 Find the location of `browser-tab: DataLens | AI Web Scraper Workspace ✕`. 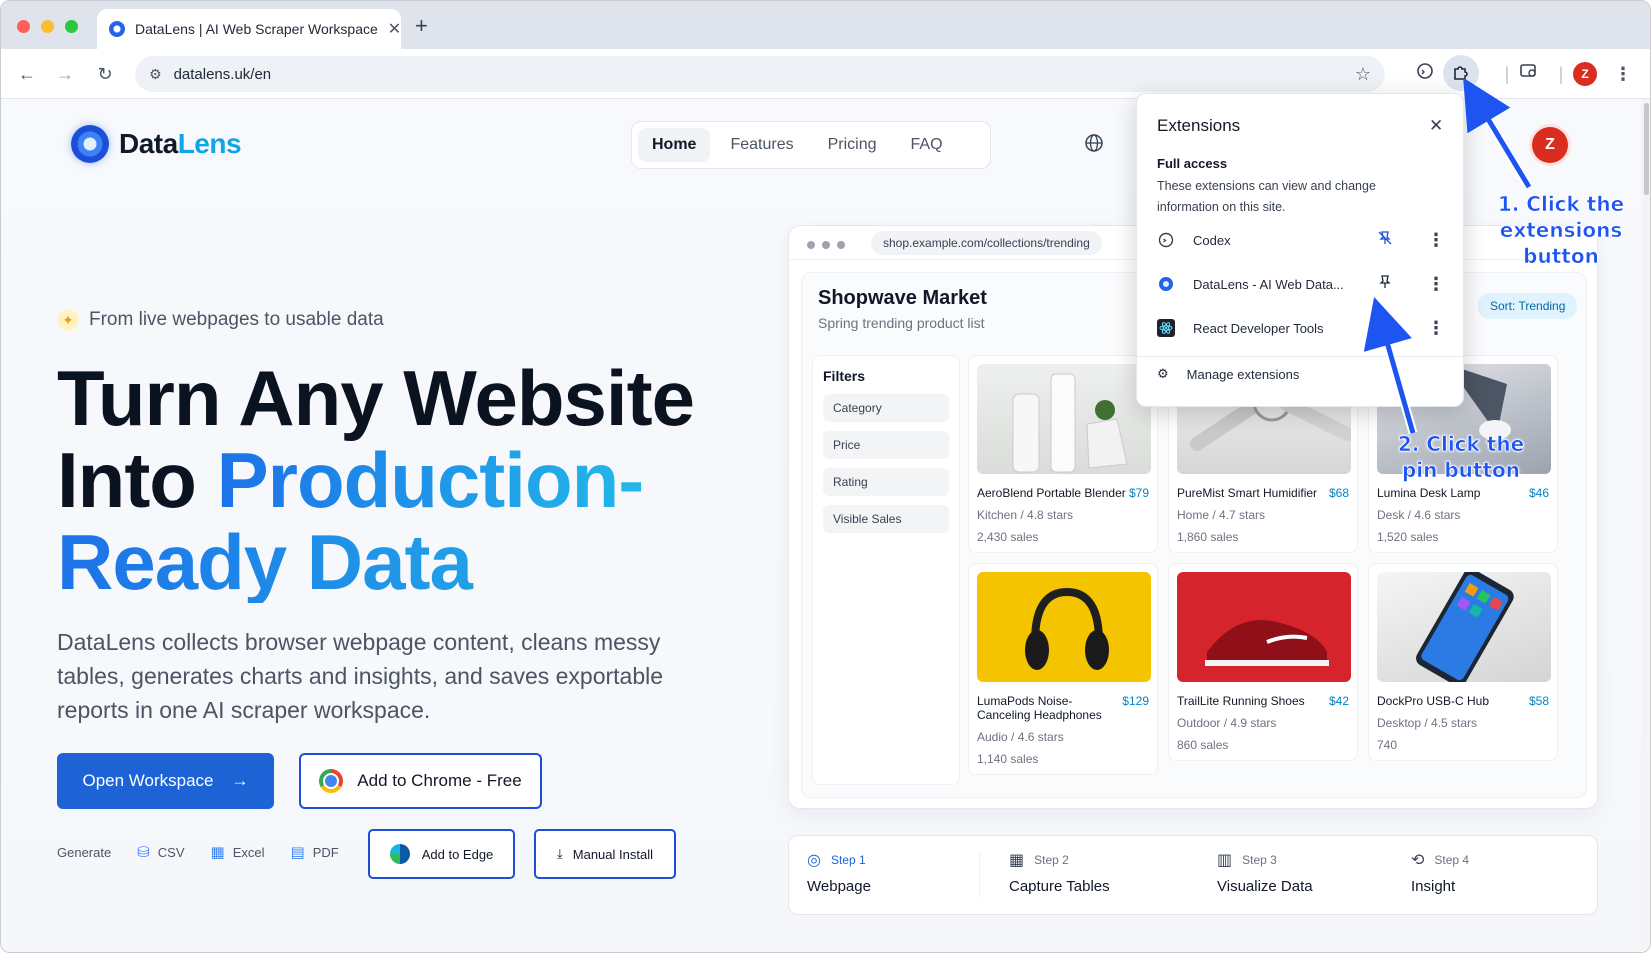

browser-tab: DataLens | AI Web Scraper Workspace ✕ is located at coordinates (249, 29).